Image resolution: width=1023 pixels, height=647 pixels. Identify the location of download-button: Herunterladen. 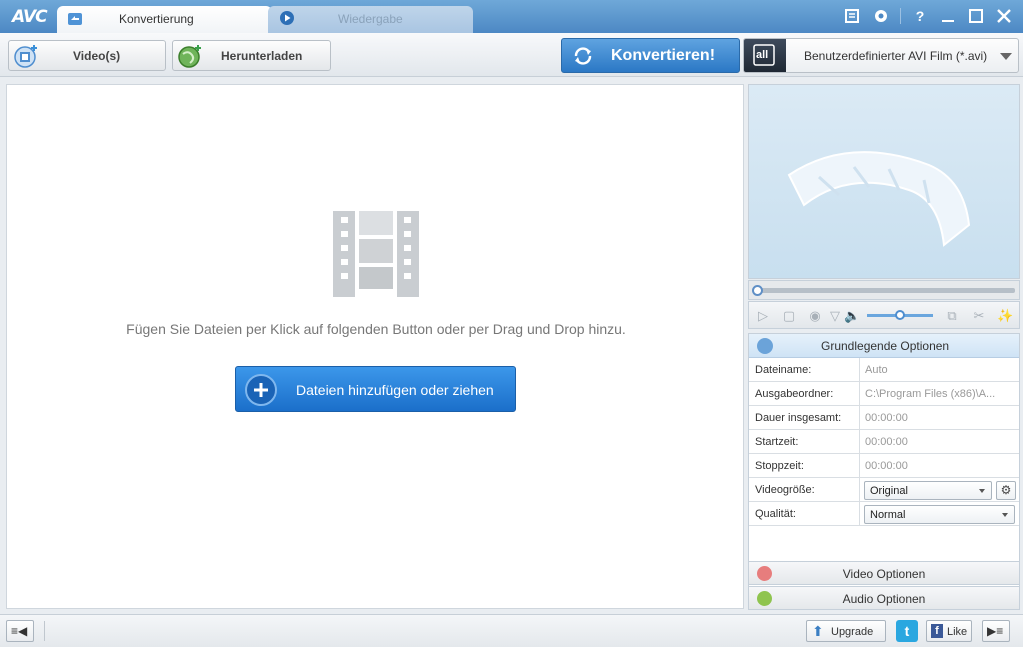
(251, 55).